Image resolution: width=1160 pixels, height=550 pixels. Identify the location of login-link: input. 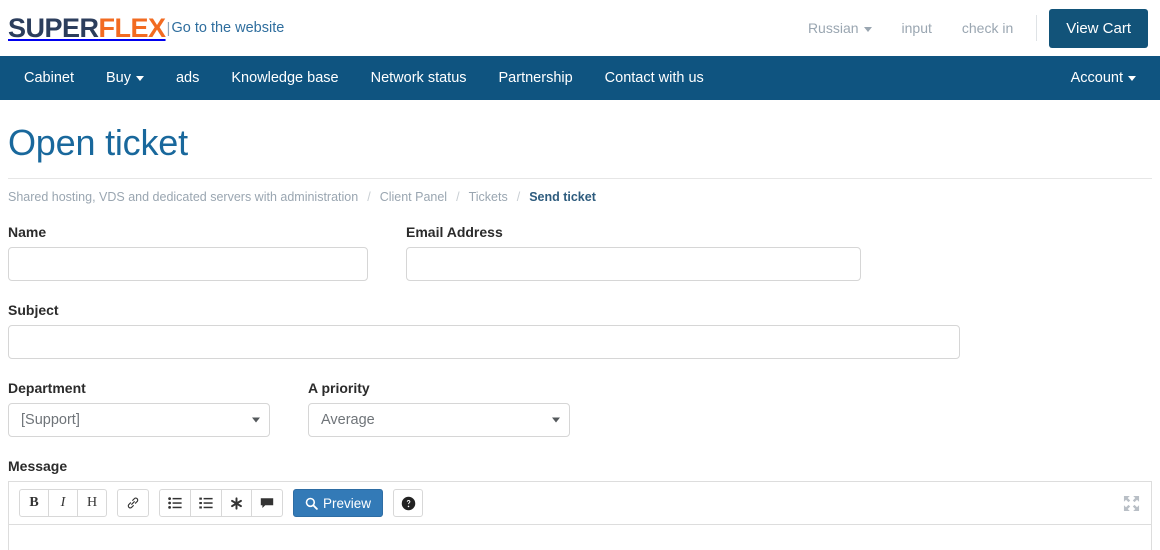
(917, 28).